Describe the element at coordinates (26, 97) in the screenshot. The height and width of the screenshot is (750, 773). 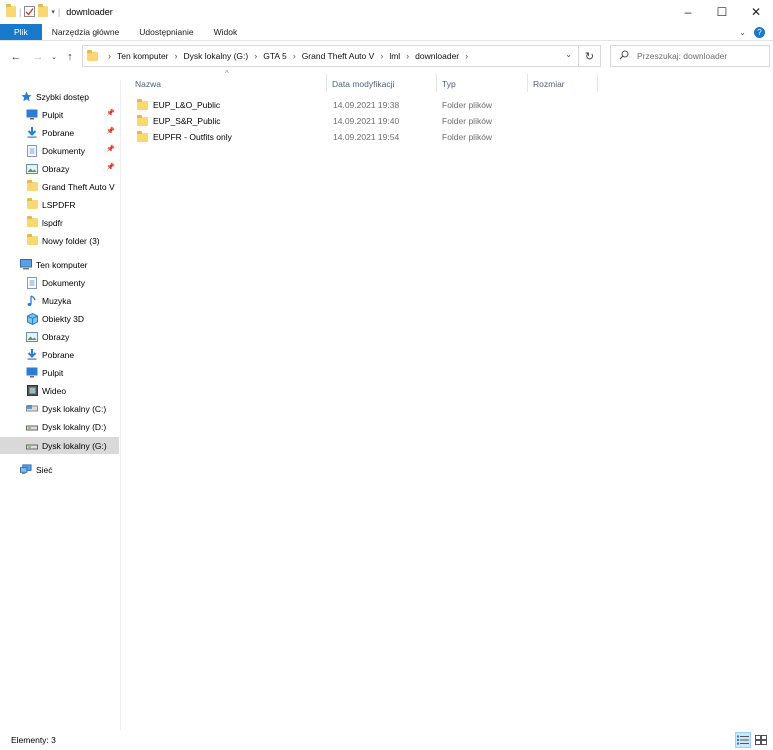
I see `star-icon` at that location.